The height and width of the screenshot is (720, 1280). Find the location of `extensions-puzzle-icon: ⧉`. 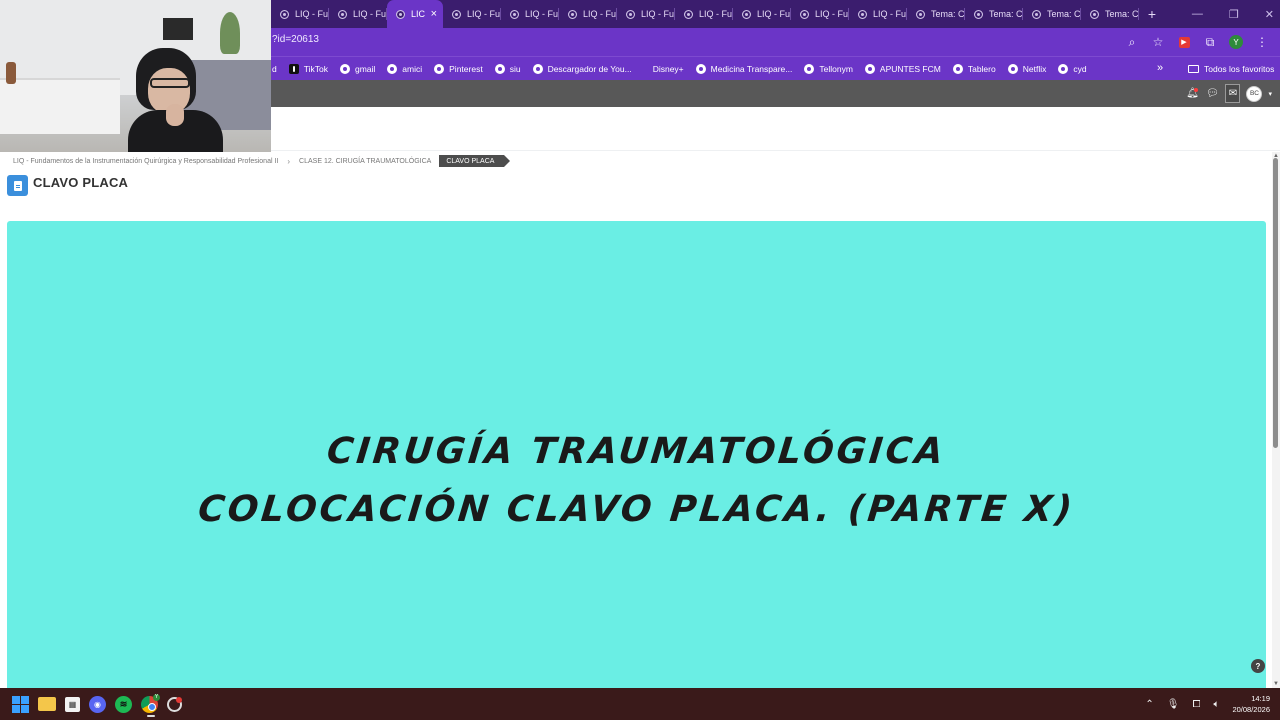

extensions-puzzle-icon: ⧉ is located at coordinates (1210, 42).